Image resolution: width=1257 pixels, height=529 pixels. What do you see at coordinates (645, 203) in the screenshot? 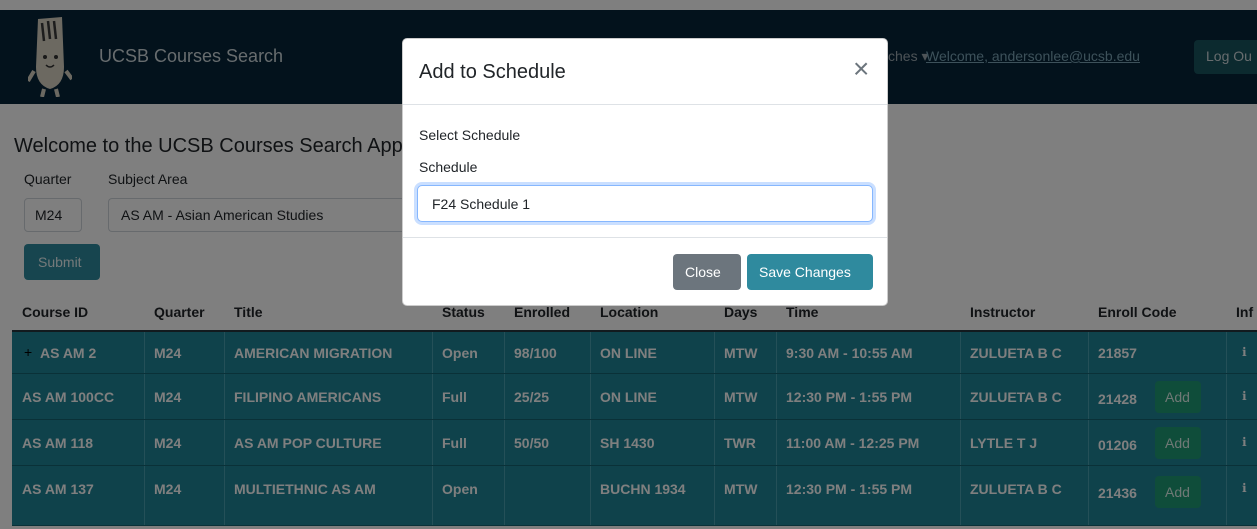
I see `schedule-select: F24 Schedule 1` at bounding box center [645, 203].